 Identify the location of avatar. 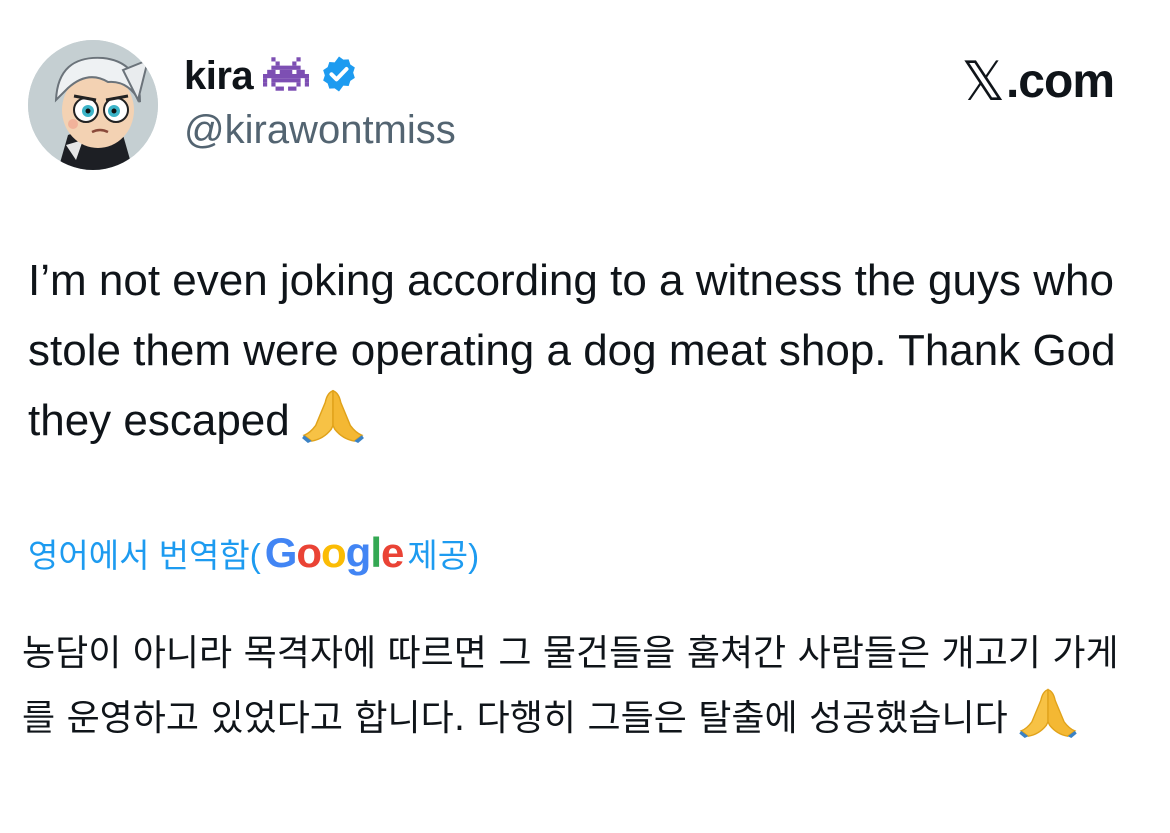
(93, 105).